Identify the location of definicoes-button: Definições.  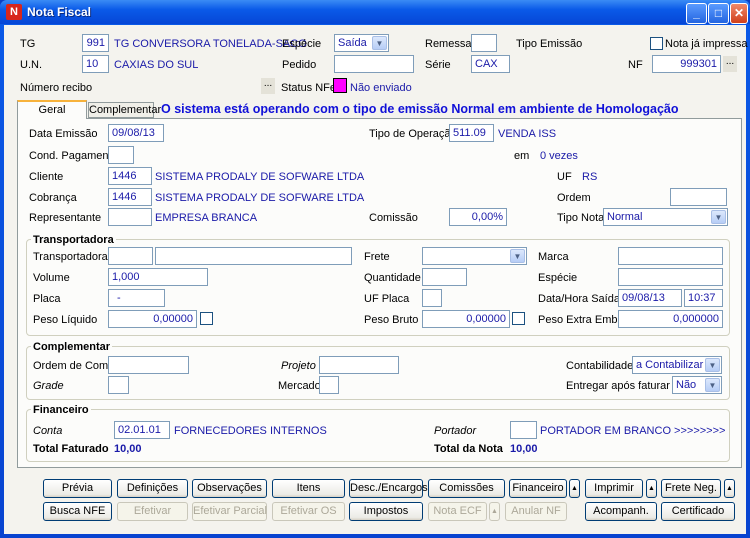
(152, 488).